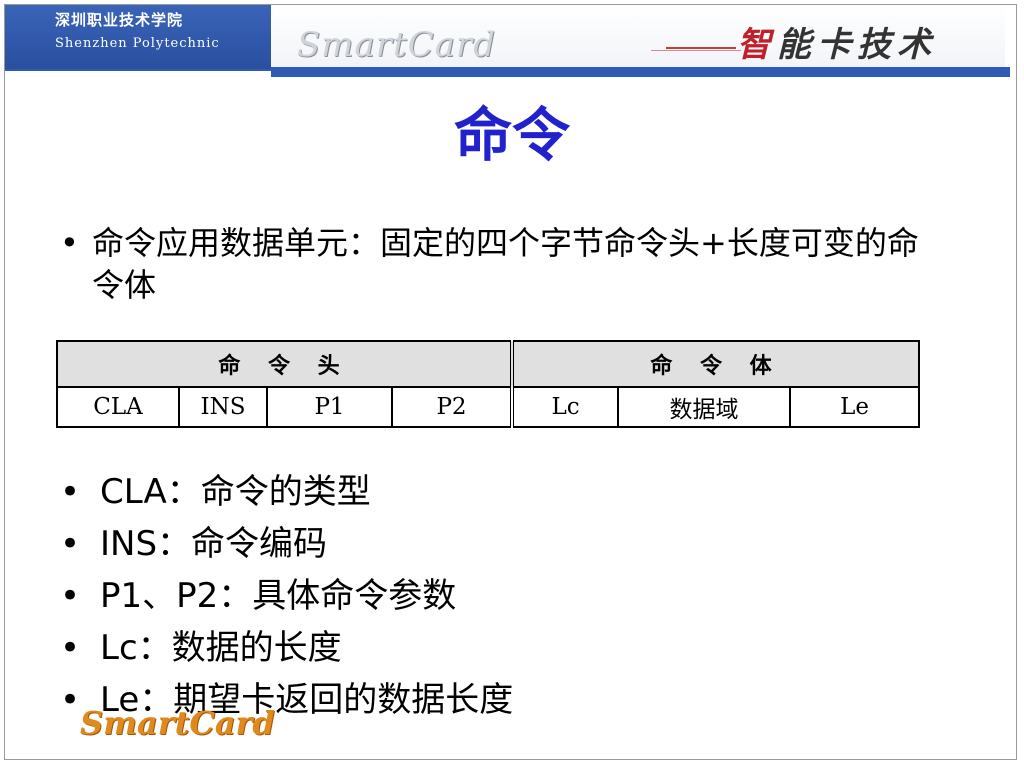 The height and width of the screenshot is (768, 1024). Describe the element at coordinates (500, 492) in the screenshot. I see `list-item: • CLA：命令的类型` at that location.